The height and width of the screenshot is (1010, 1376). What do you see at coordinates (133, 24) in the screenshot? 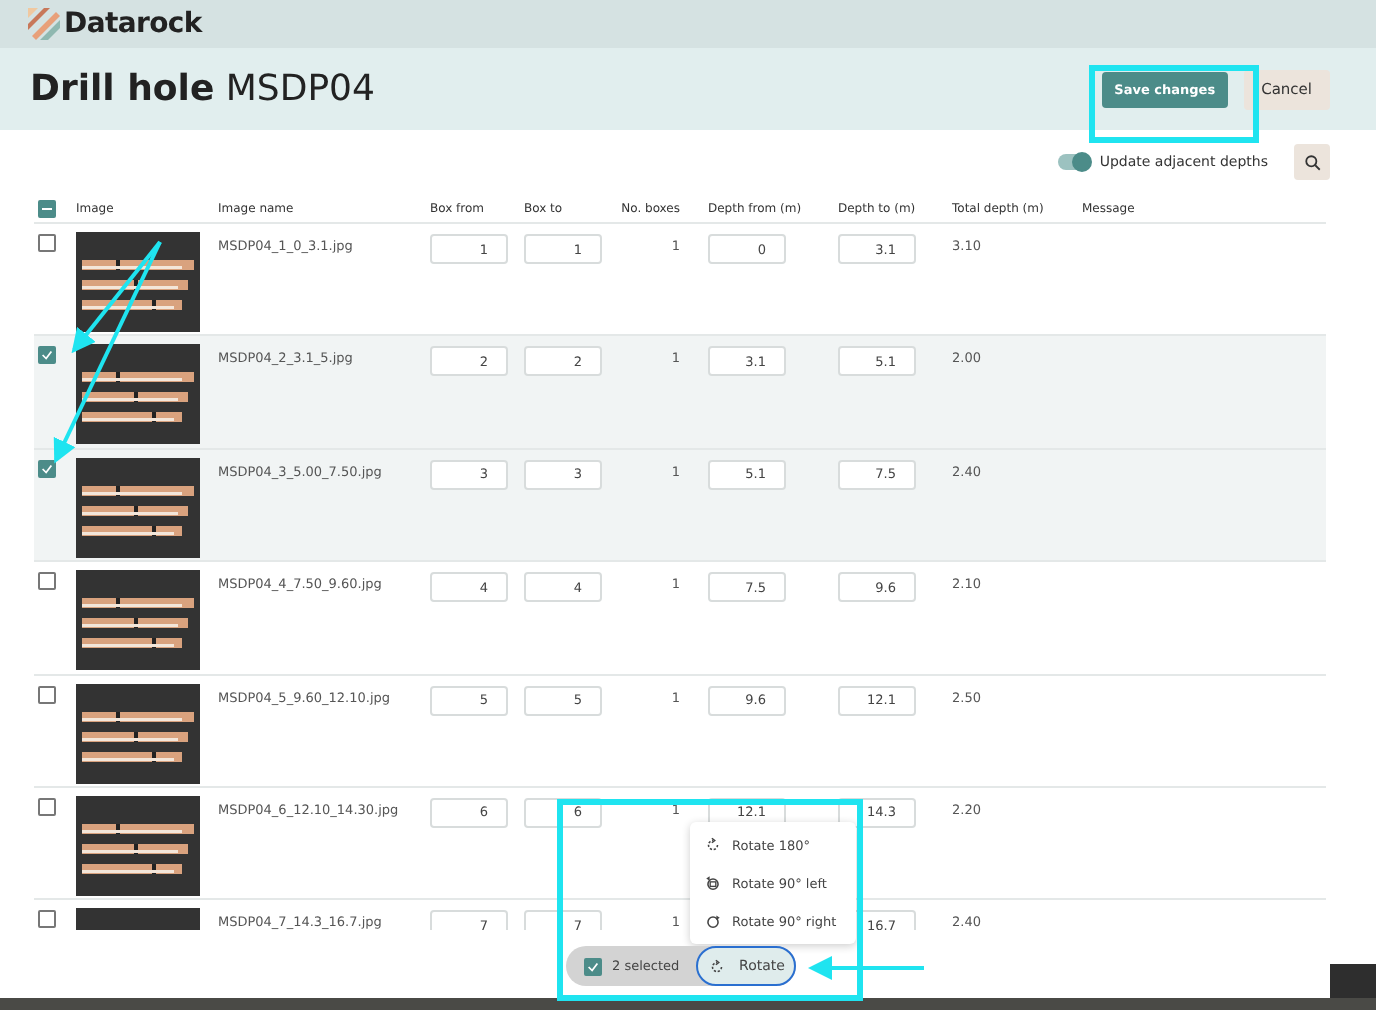
I see `logo-text: Datarock` at bounding box center [133, 24].